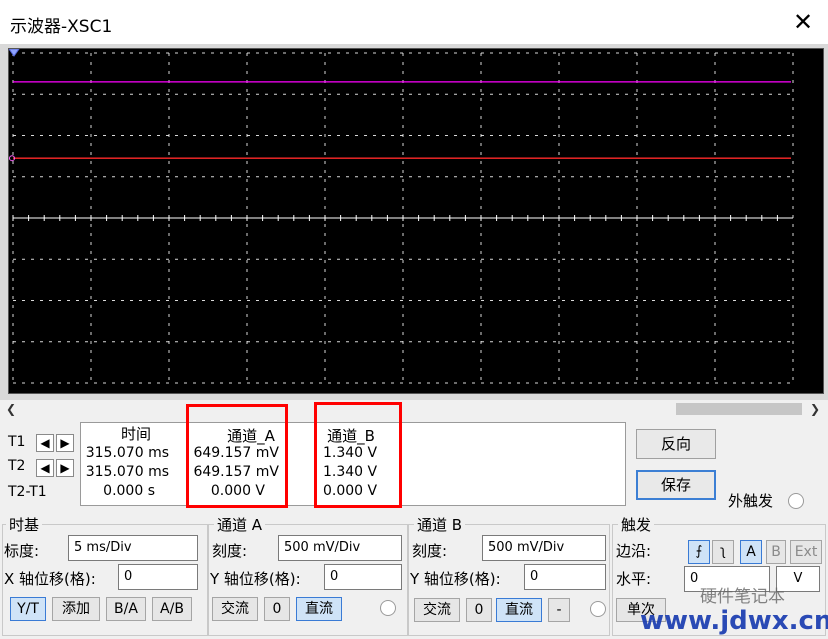  Describe the element at coordinates (237, 456) in the screenshot. I see `highlight-channel-a` at that location.